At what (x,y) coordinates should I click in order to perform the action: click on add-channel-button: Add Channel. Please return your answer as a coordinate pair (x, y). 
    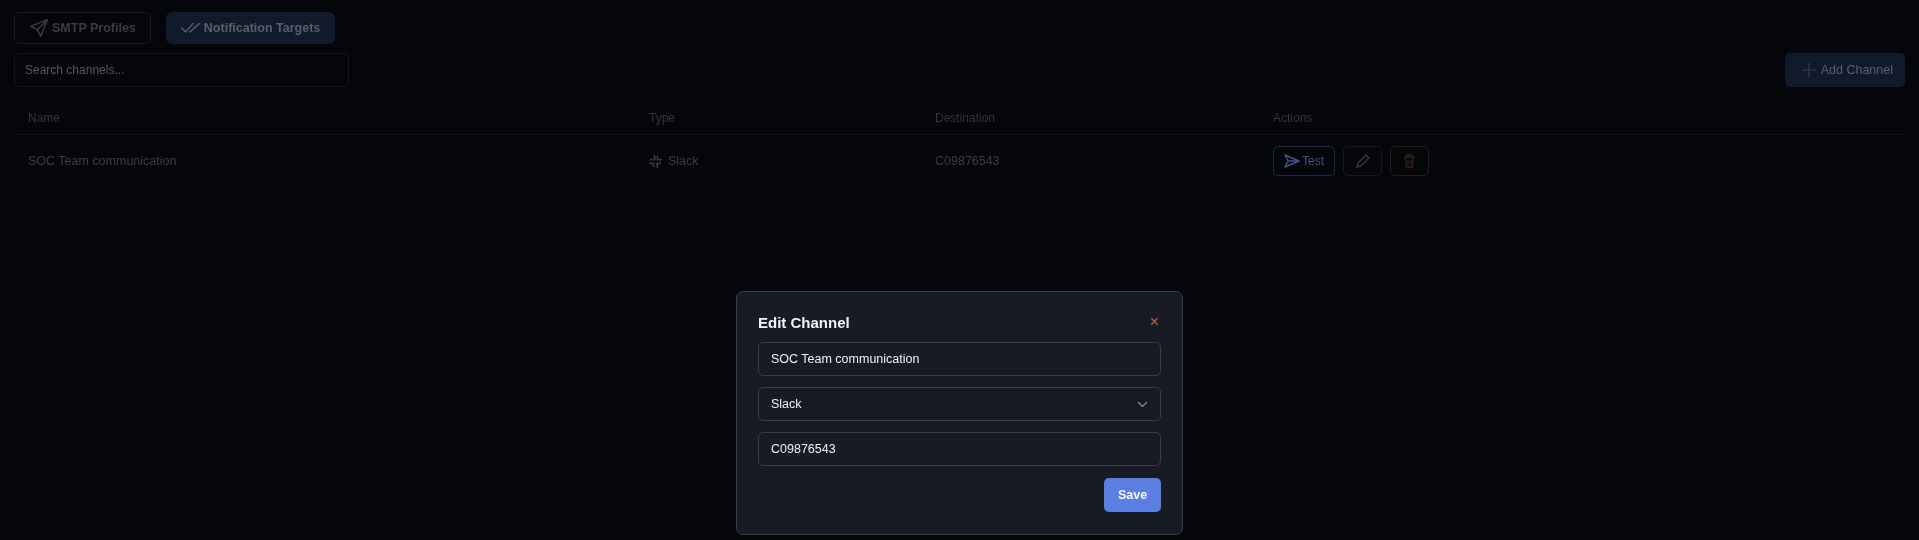
    Looking at the image, I should click on (1844, 70).